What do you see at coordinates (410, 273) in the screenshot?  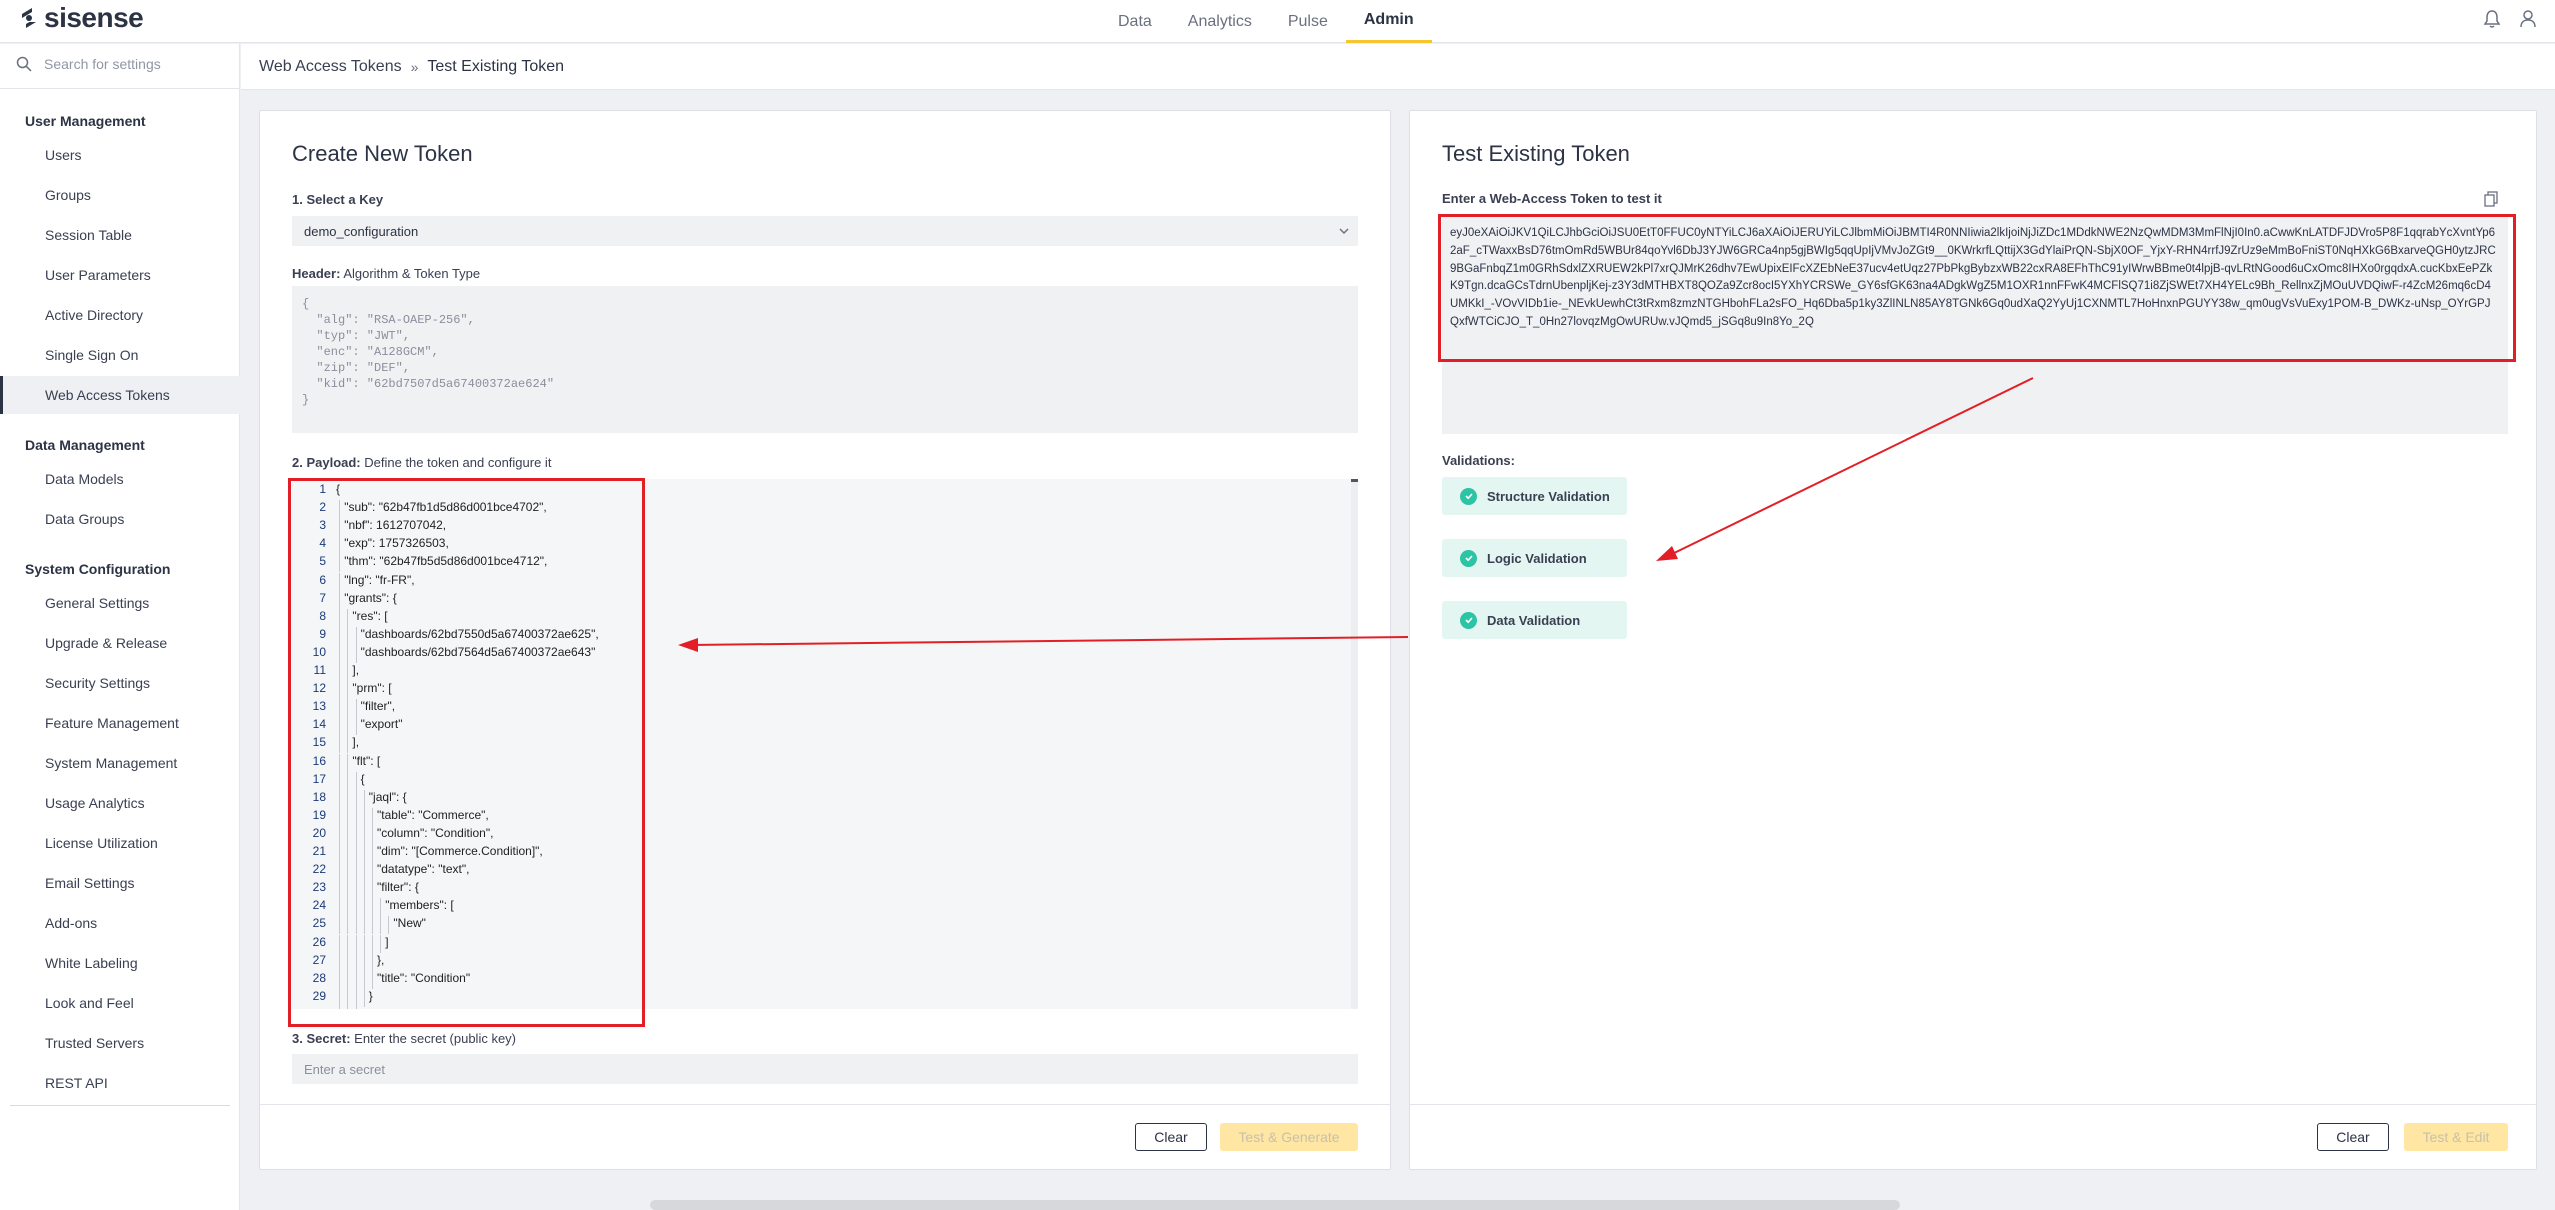 I see `header-label-rest: Algorithm & Token Type` at bounding box center [410, 273].